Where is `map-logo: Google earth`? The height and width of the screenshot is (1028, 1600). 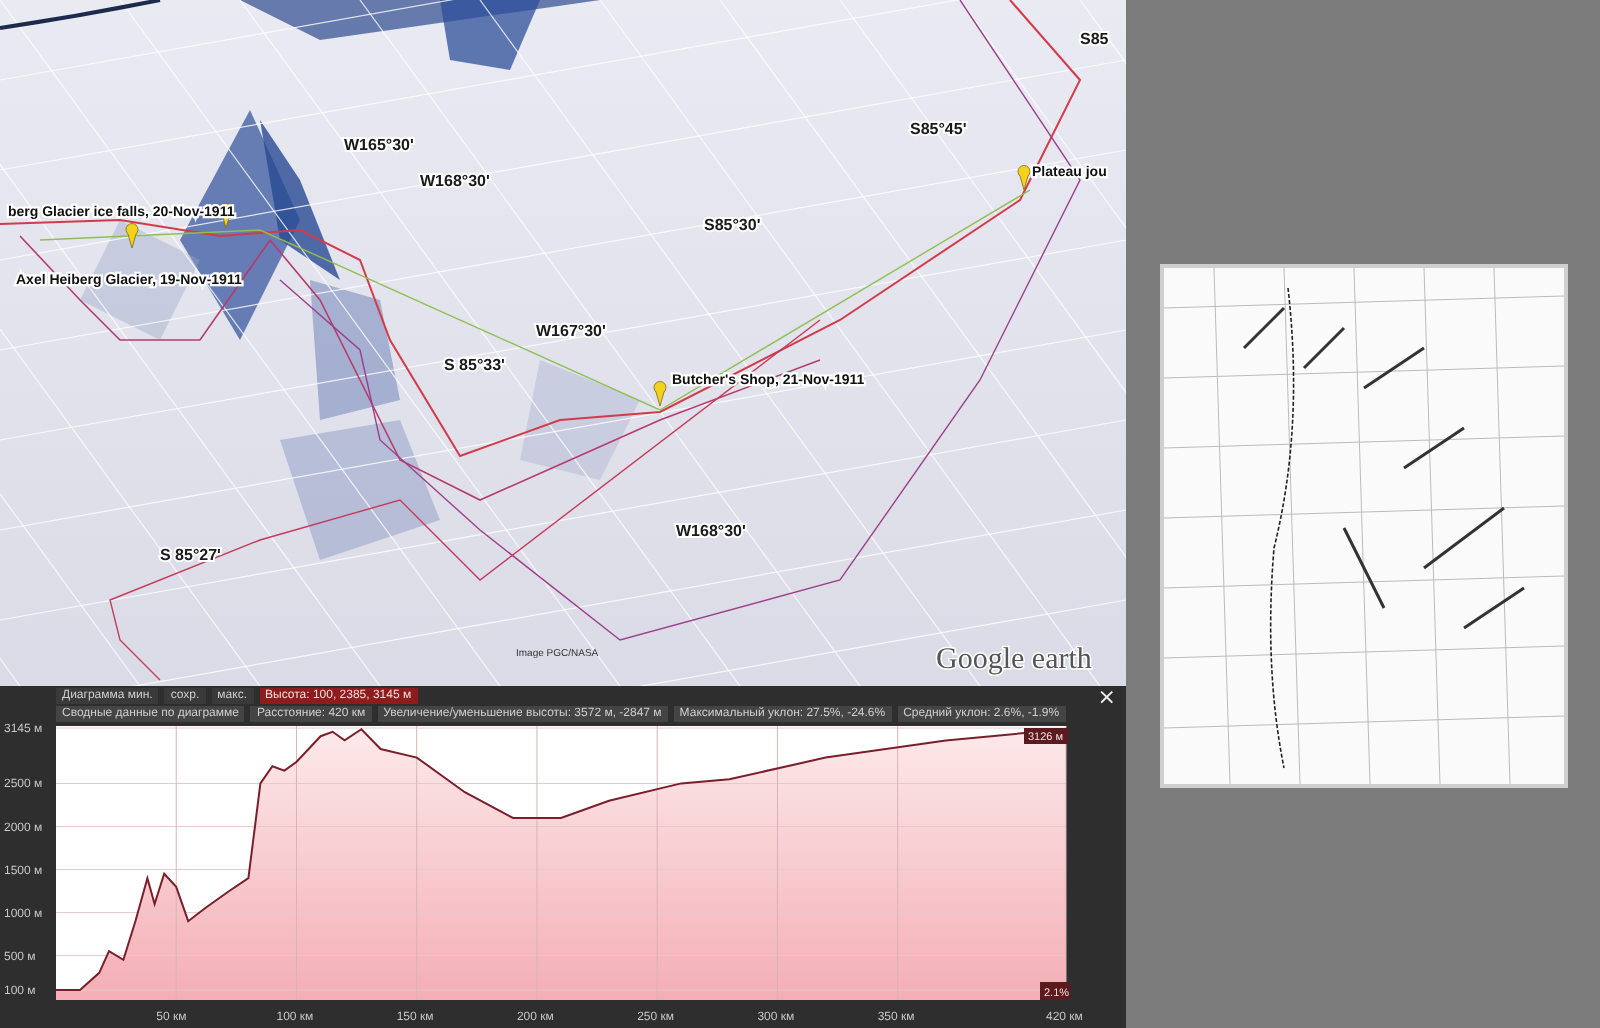
map-logo: Google earth is located at coordinates (1014, 660).